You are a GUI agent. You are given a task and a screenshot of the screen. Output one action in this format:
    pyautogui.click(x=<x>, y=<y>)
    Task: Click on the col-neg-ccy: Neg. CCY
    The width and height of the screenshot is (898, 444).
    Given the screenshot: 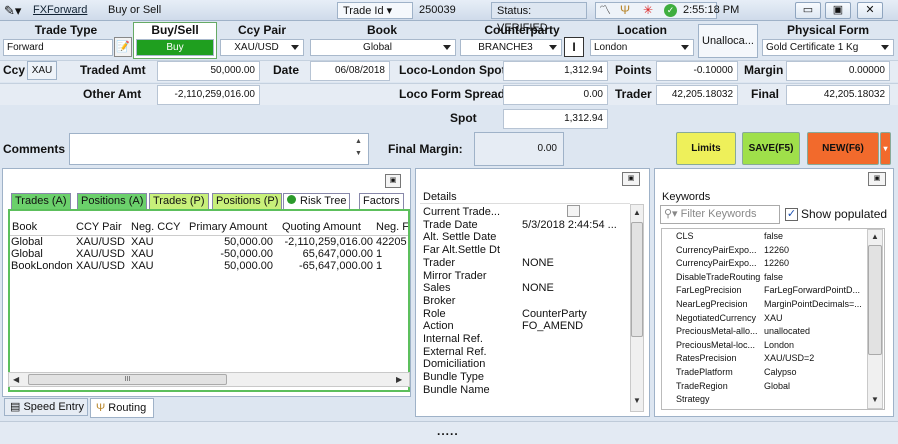 What is the action you would take?
    pyautogui.click(x=156, y=227)
    